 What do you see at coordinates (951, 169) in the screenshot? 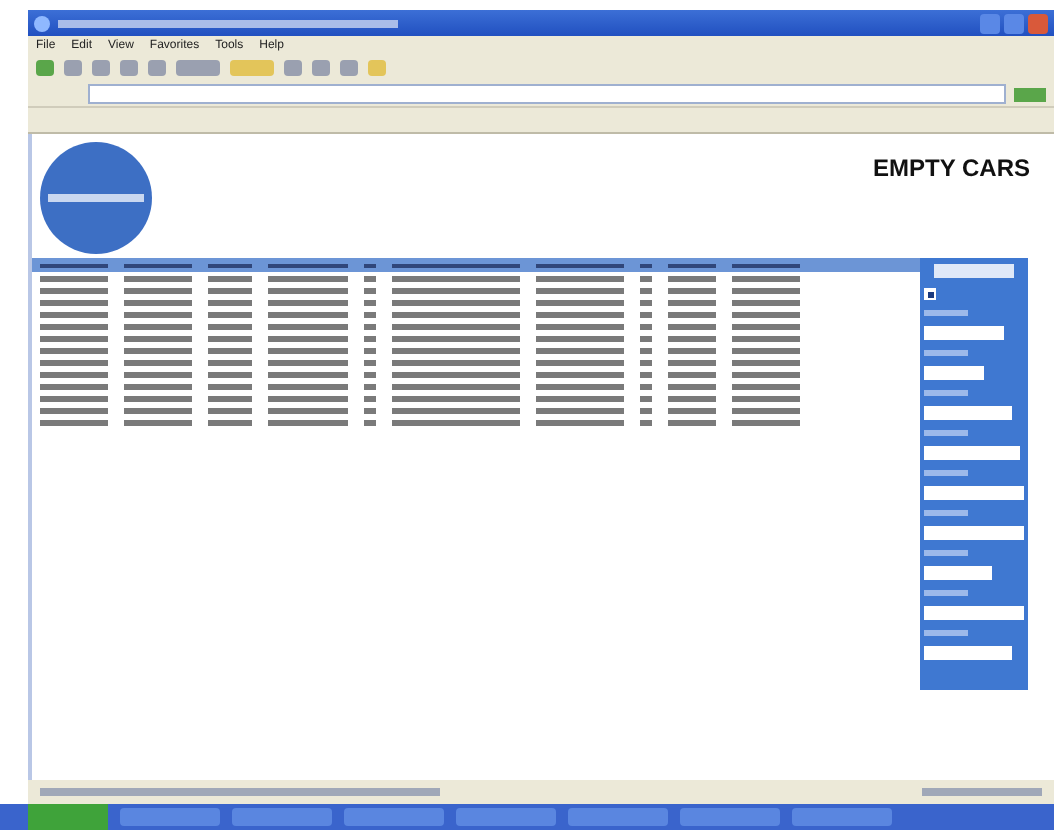
I see `page-heading: EMPTY CARS` at bounding box center [951, 169].